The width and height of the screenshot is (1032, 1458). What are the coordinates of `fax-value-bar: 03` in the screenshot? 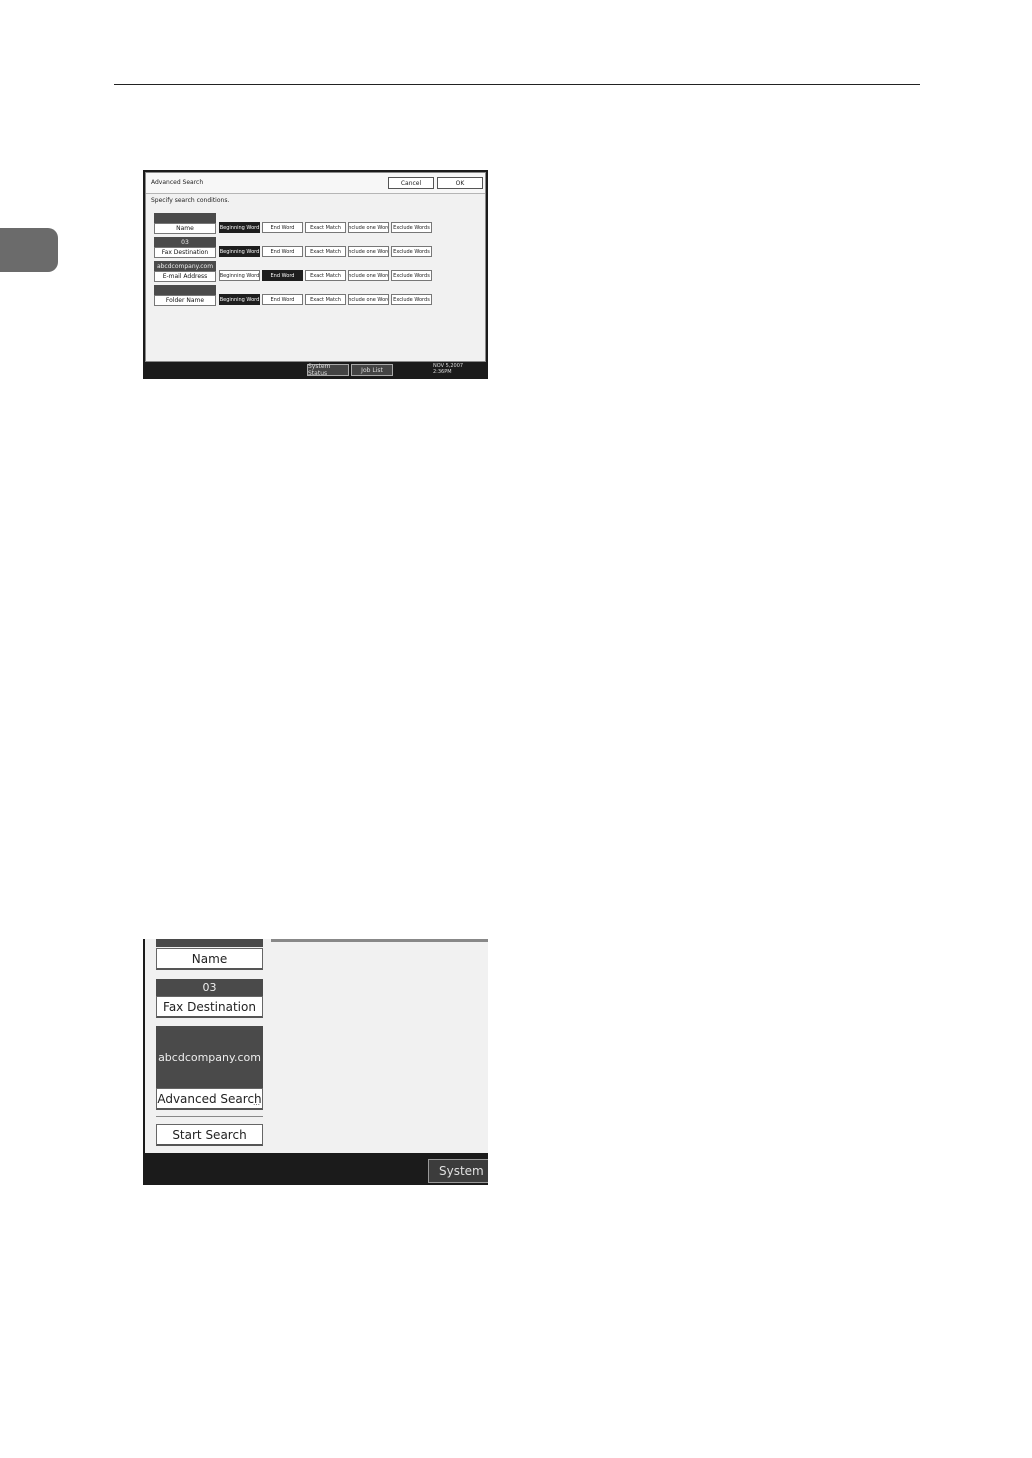 It's located at (209, 987).